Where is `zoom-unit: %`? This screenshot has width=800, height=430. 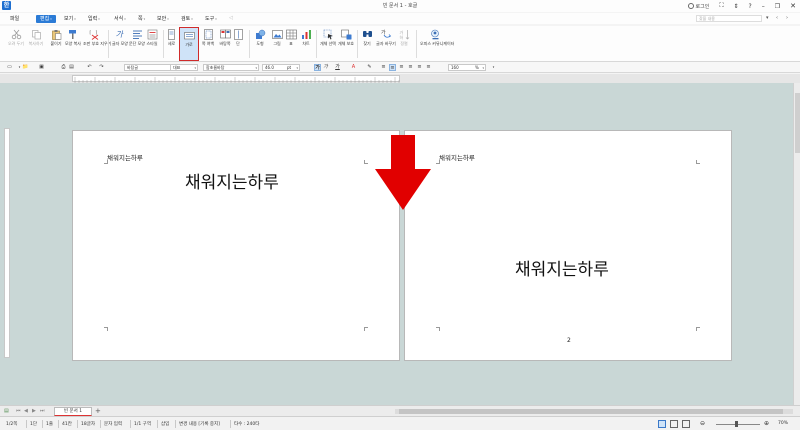
zoom-unit: % is located at coordinates (477, 67).